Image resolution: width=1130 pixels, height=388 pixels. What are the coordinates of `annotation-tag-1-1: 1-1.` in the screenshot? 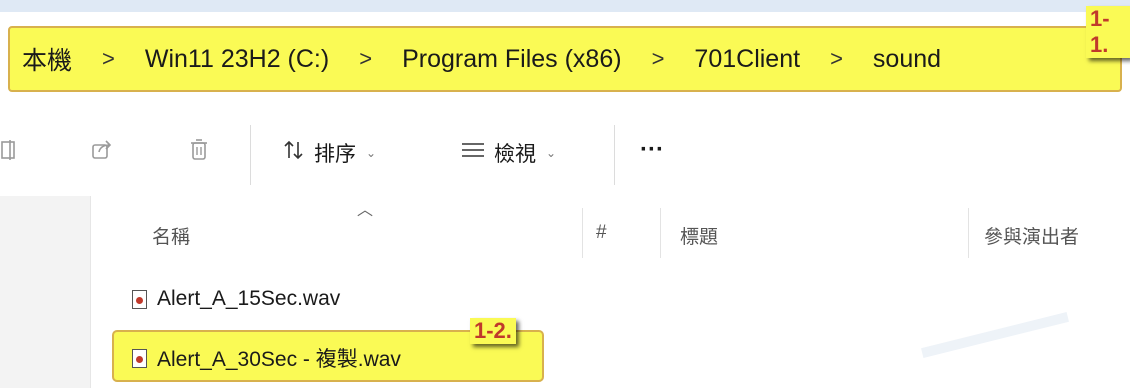 It's located at (1108, 32).